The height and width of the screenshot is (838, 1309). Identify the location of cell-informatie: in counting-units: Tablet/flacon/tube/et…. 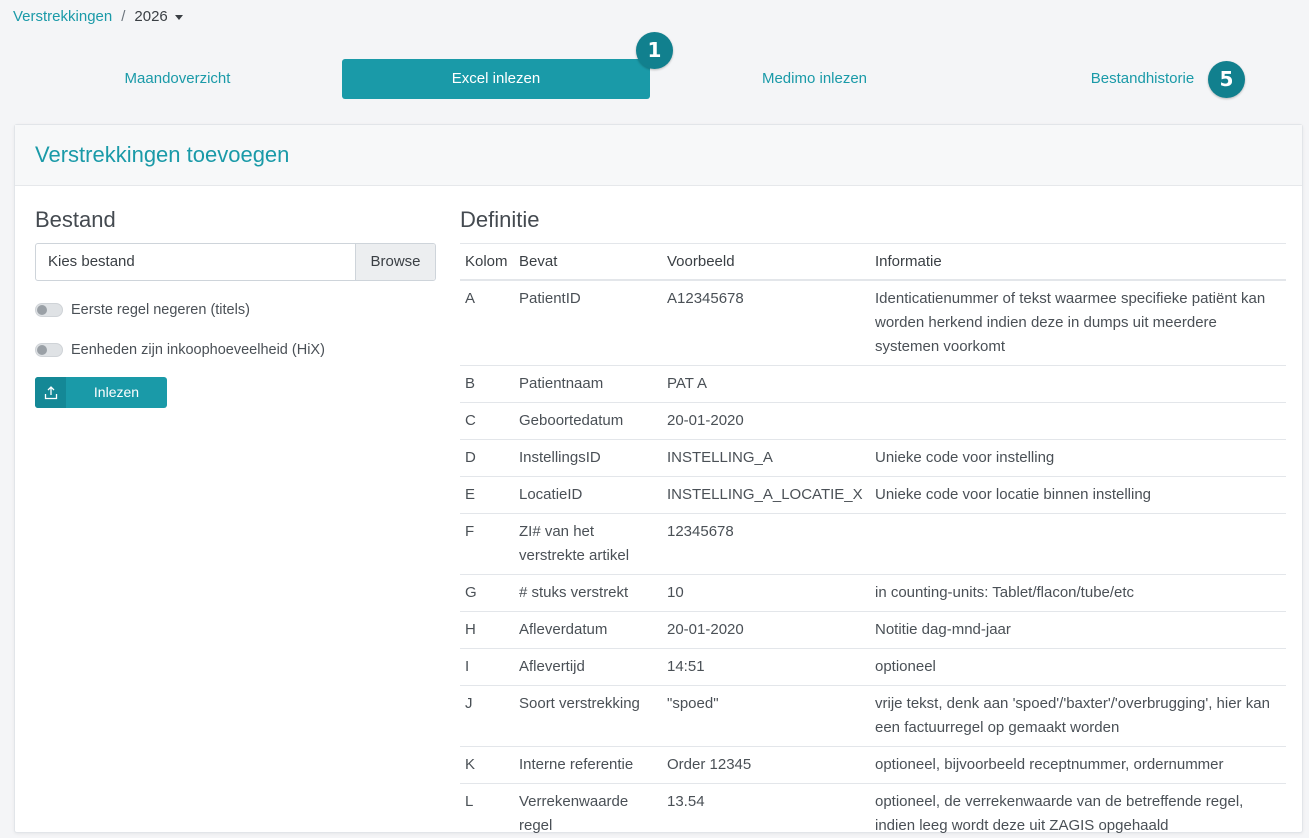
(1078, 592).